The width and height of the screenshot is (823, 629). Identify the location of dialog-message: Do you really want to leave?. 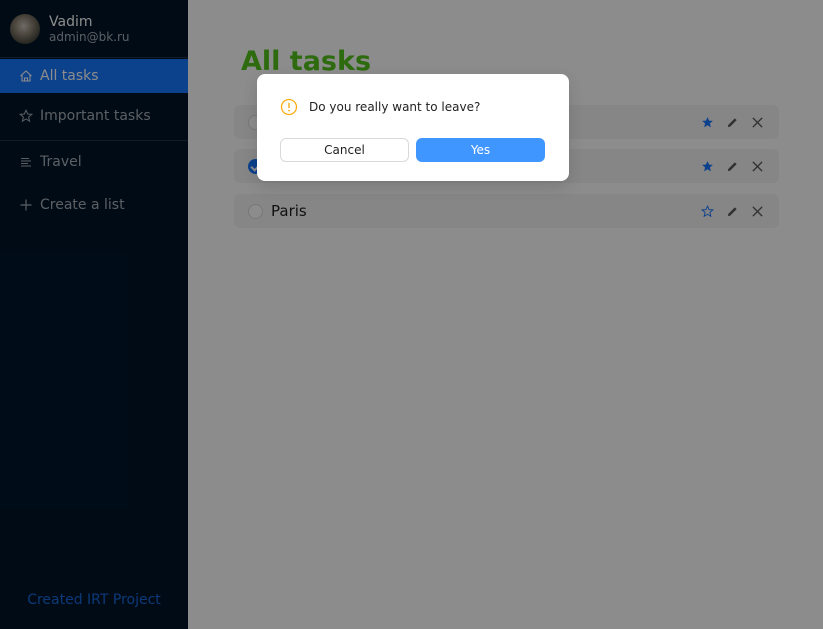
(395, 107).